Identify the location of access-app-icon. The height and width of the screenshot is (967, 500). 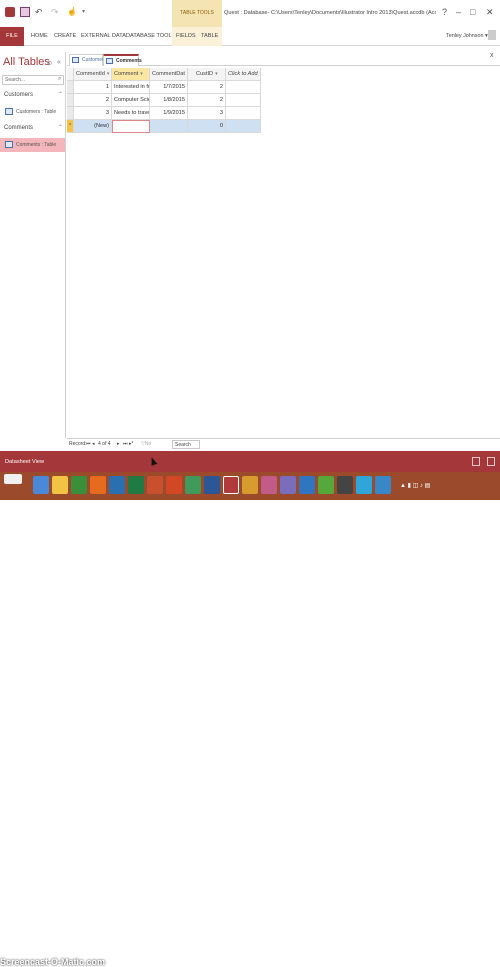
(10, 12).